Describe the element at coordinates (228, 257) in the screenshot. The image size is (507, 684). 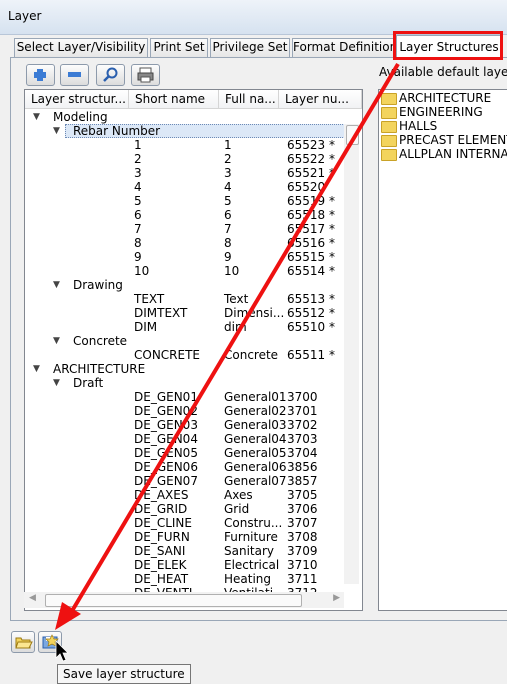
I see `tree-cell-full: 9` at that location.